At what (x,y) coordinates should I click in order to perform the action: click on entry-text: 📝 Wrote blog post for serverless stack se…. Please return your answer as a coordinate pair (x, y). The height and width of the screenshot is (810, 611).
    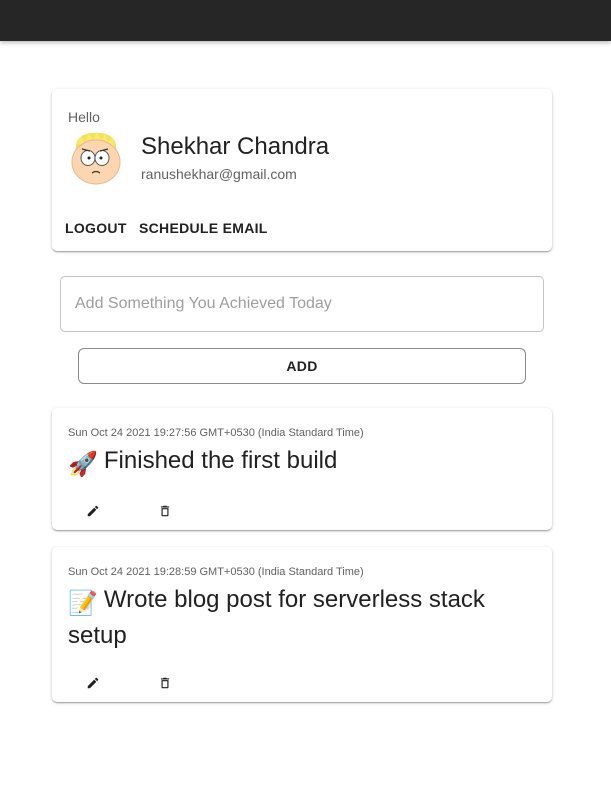
    Looking at the image, I should click on (298, 618).